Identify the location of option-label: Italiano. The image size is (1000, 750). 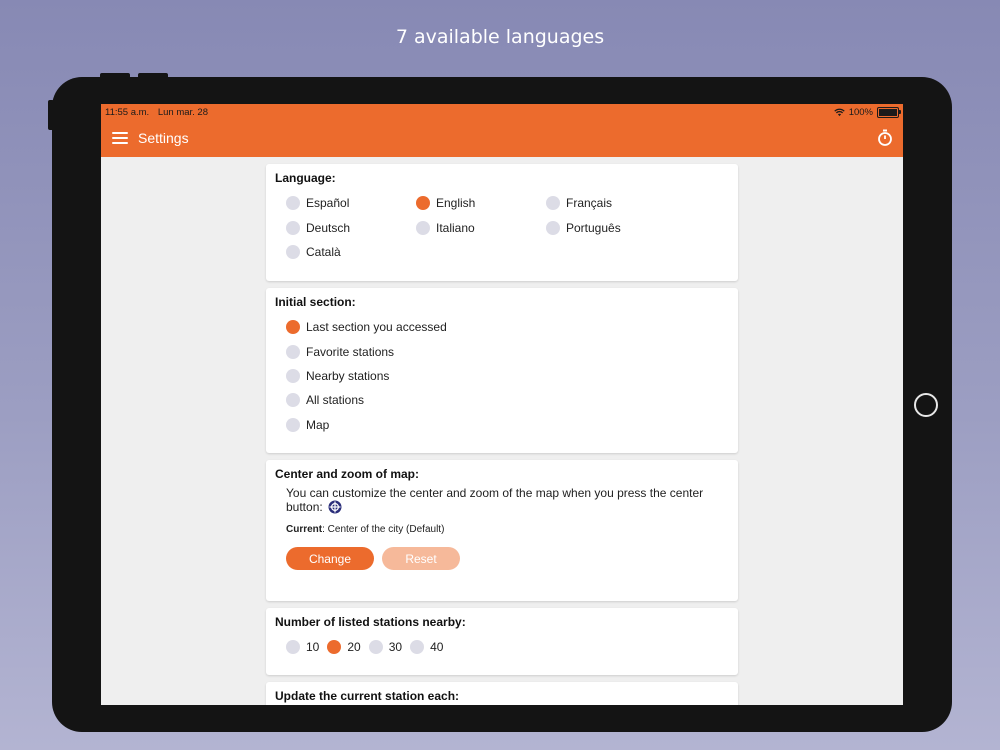
(455, 227).